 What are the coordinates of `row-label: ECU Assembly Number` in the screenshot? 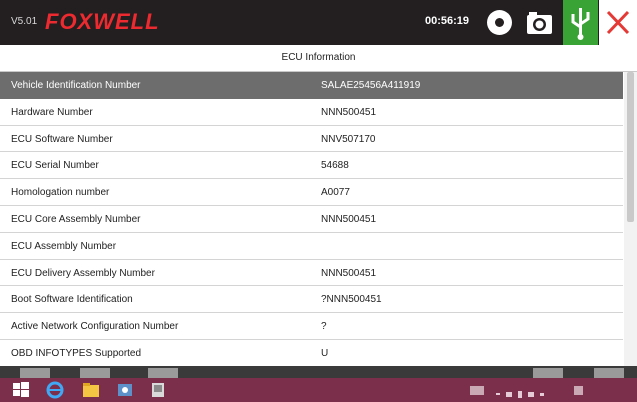 It's located at (64, 246).